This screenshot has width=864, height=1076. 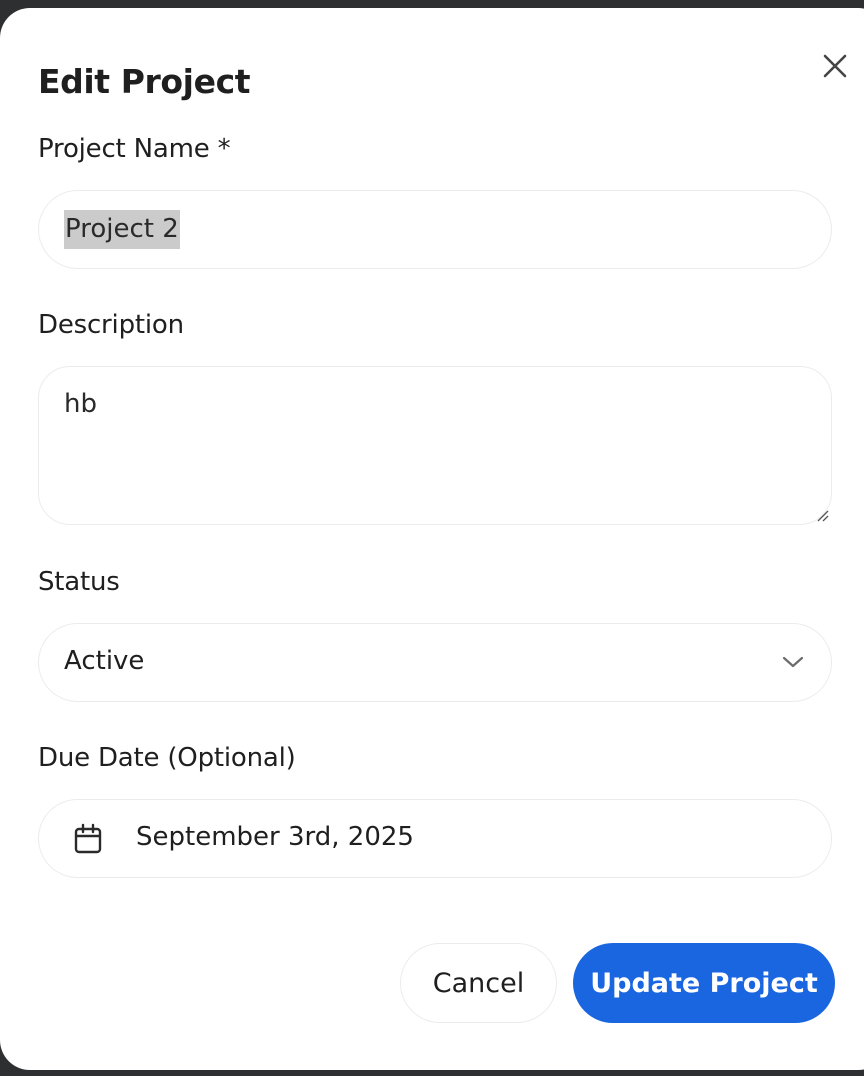 I want to click on due-date-value: September 3rd, 2025, so click(x=275, y=837).